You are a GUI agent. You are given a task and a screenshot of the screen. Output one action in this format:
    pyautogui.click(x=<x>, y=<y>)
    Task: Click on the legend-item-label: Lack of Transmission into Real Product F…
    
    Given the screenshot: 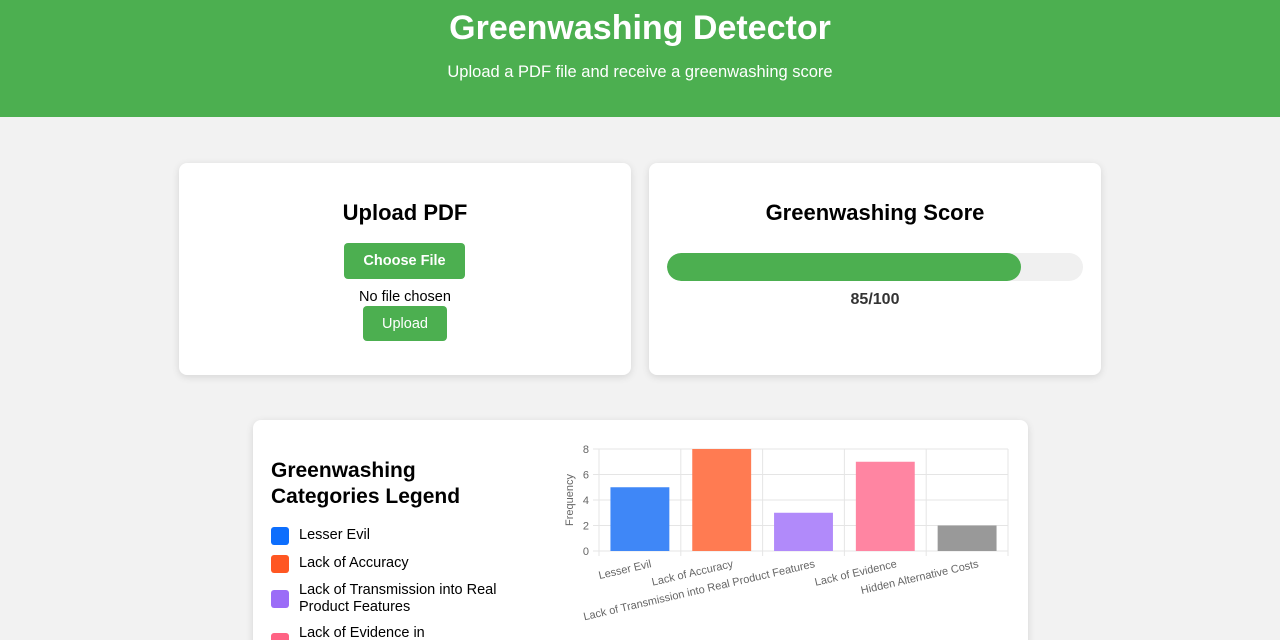 What is the action you would take?
    pyautogui.click(x=398, y=598)
    